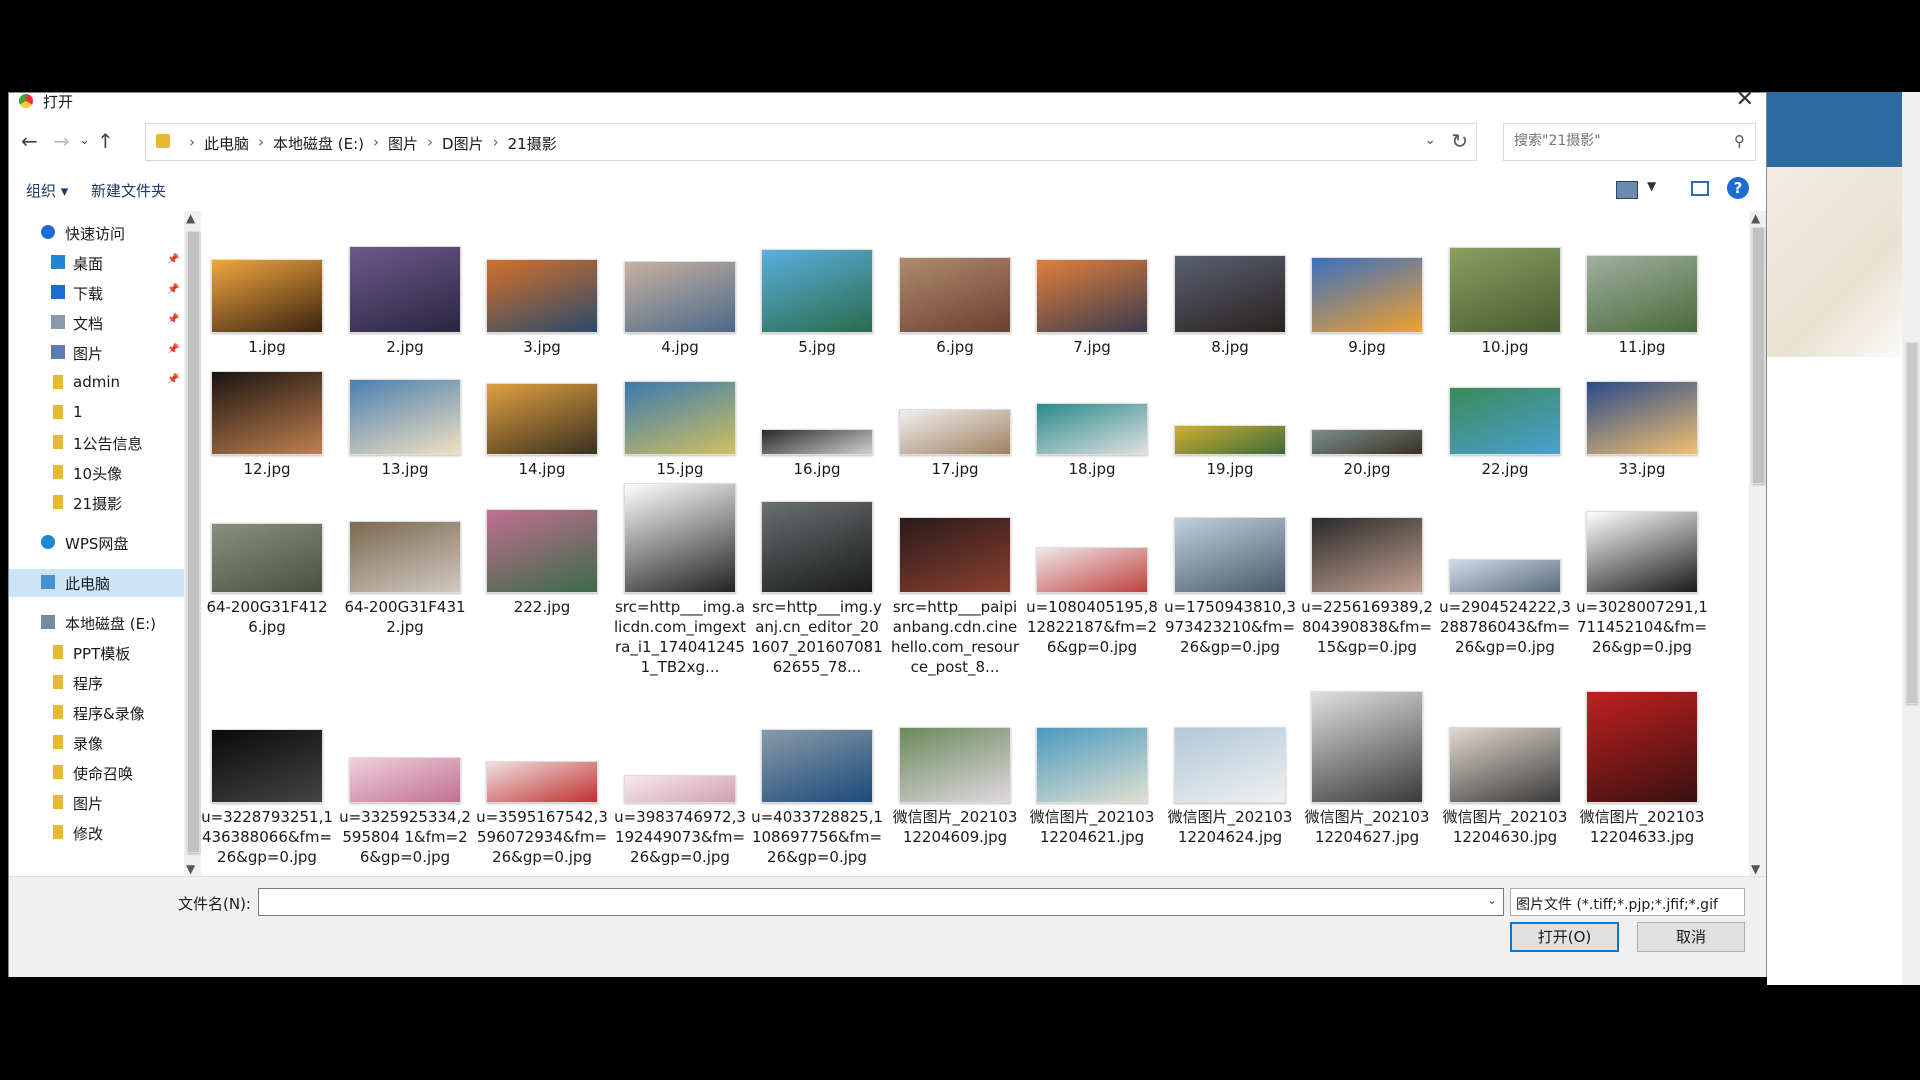 Image resolution: width=1920 pixels, height=1080 pixels. What do you see at coordinates (226, 143) in the screenshot?
I see `breadcrumb-item: 此电脑` at bounding box center [226, 143].